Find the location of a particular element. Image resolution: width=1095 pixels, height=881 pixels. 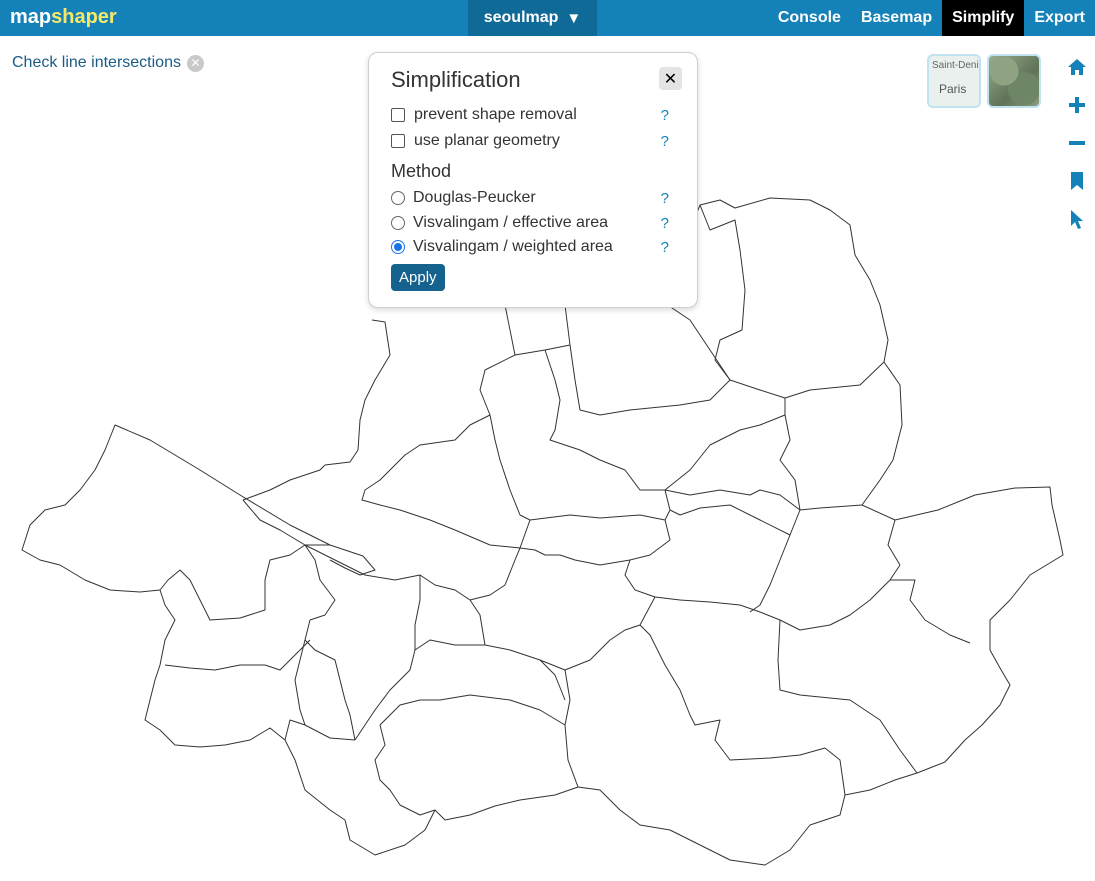

basemap-satellite-thumb is located at coordinates (1014, 81).